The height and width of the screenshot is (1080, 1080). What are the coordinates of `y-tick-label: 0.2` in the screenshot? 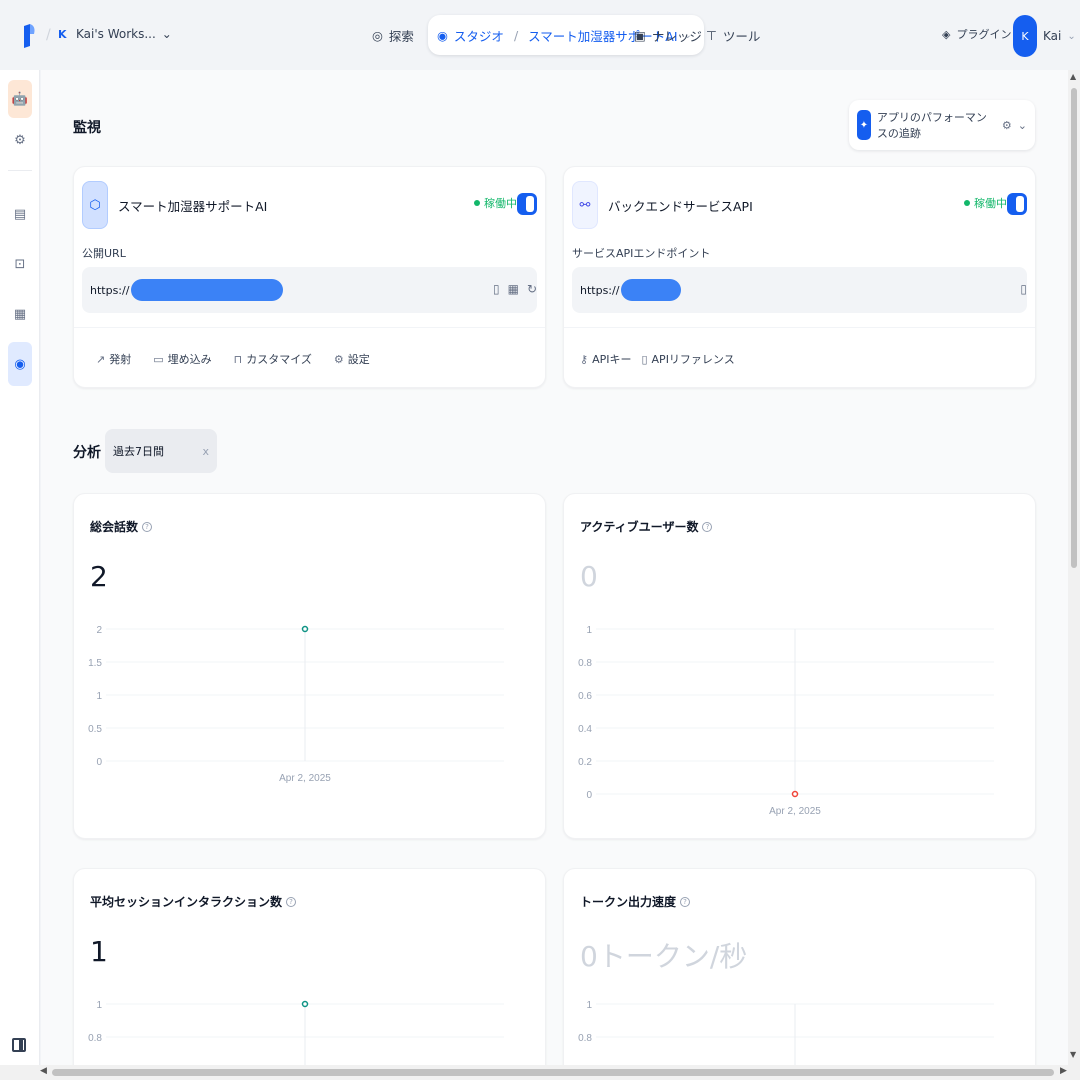 It's located at (585, 762).